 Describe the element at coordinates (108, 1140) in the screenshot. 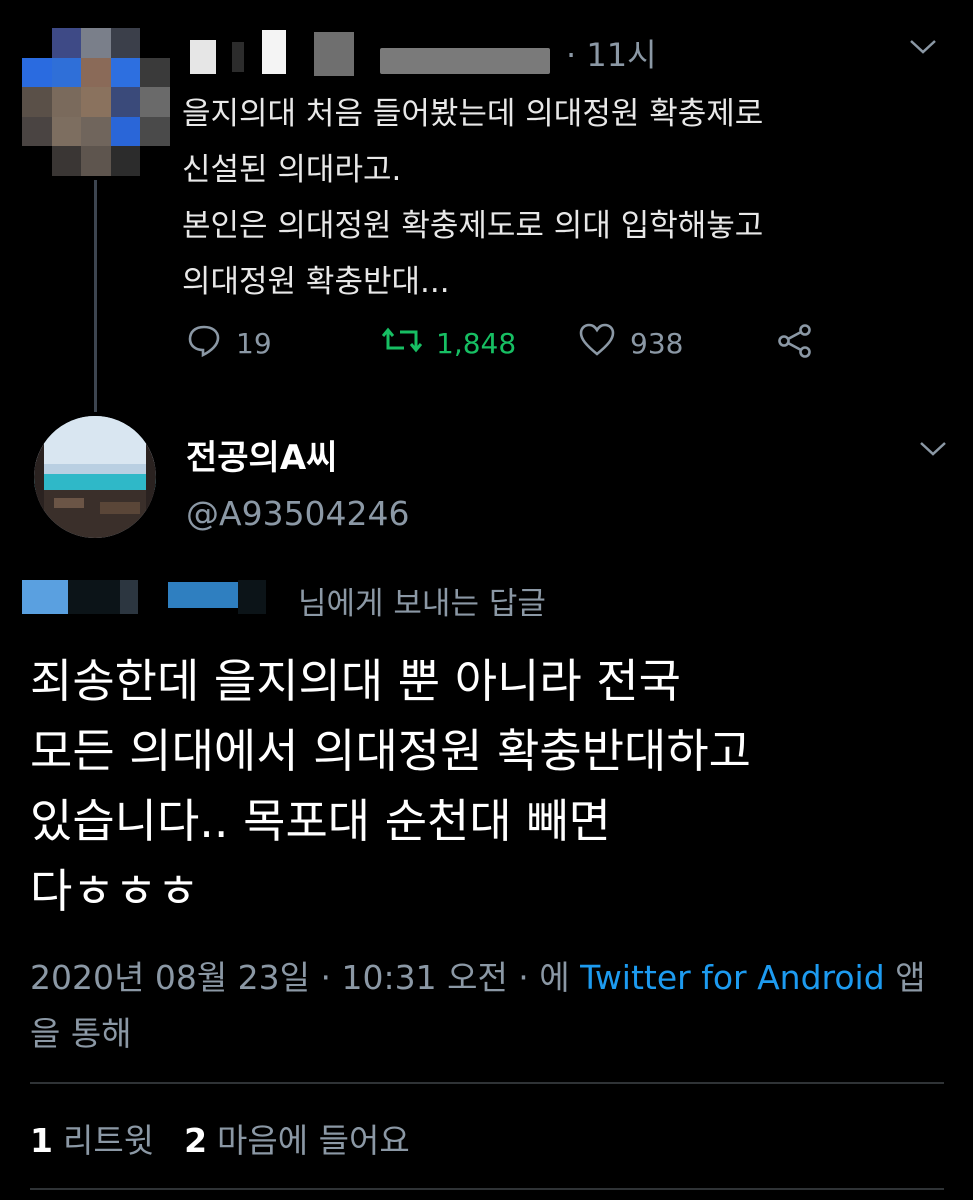

I see `retweets-label: 리트윗` at that location.